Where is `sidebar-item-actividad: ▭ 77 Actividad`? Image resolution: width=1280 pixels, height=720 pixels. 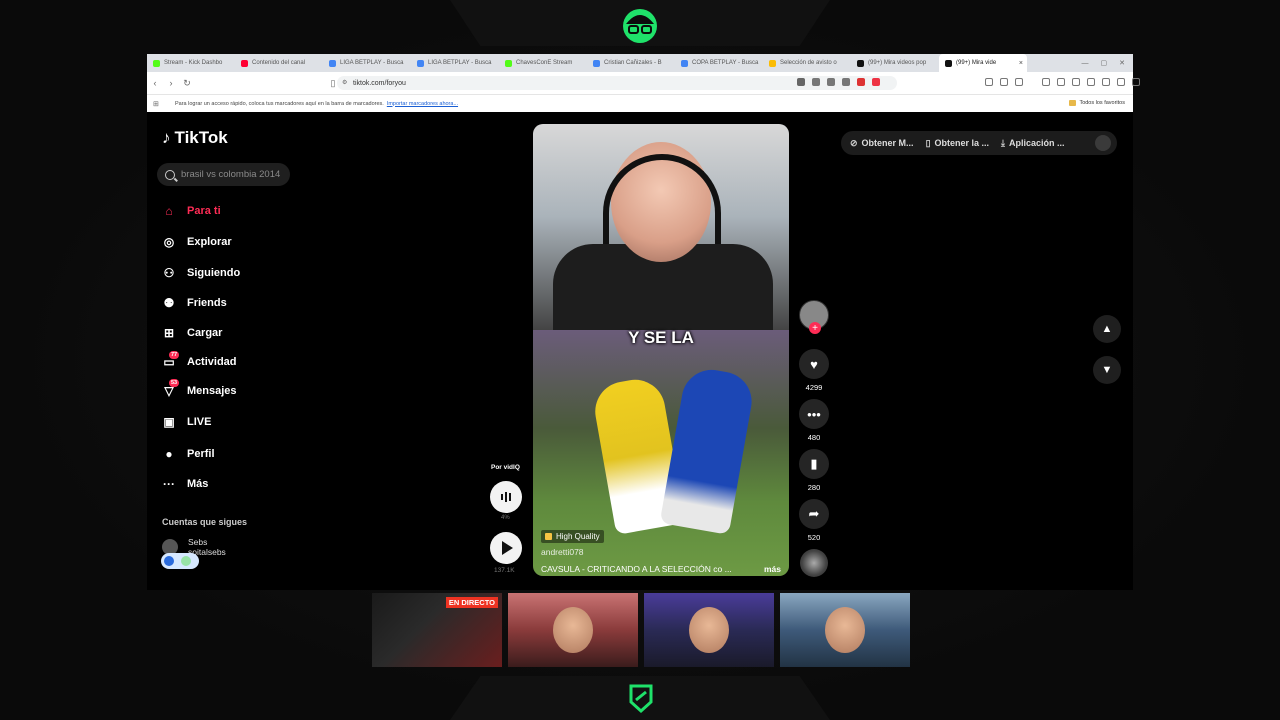 sidebar-item-actividad: ▭ 77 Actividad is located at coordinates (237, 362).